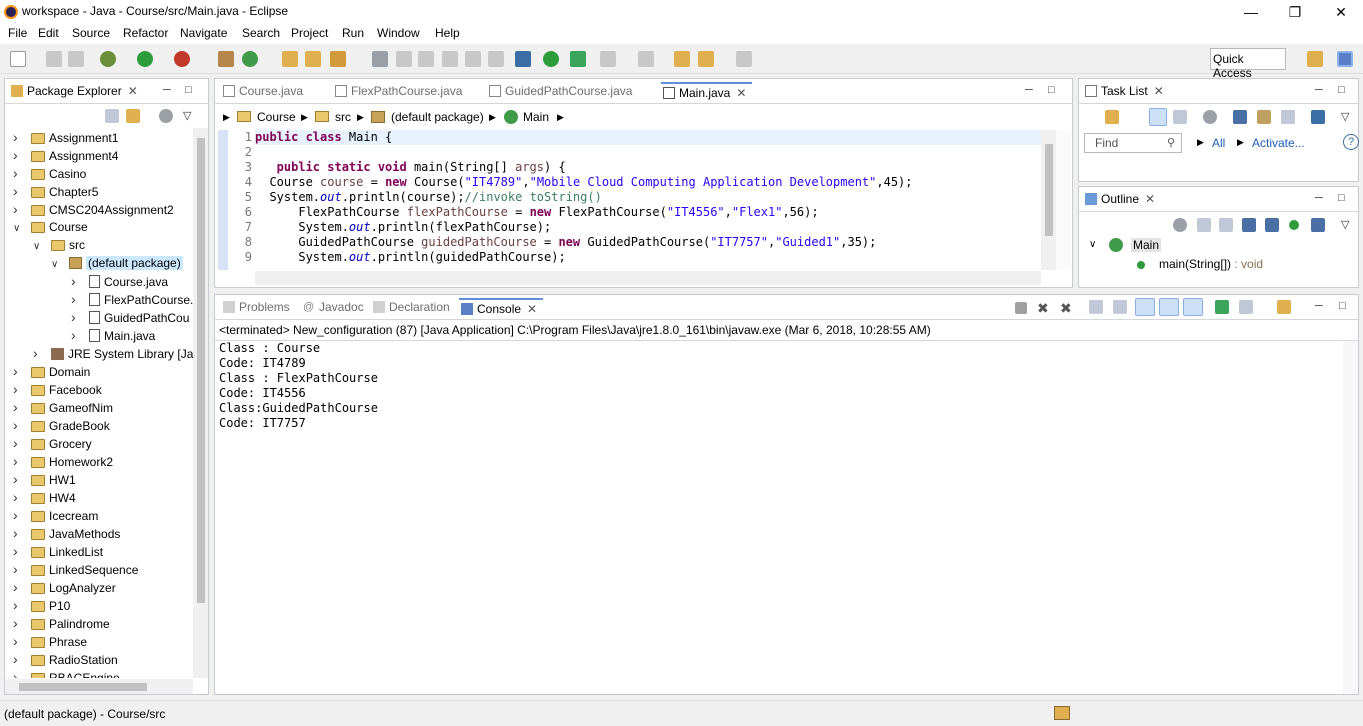  Describe the element at coordinates (1222, 307) in the screenshot. I see `pin-console-icon` at that location.